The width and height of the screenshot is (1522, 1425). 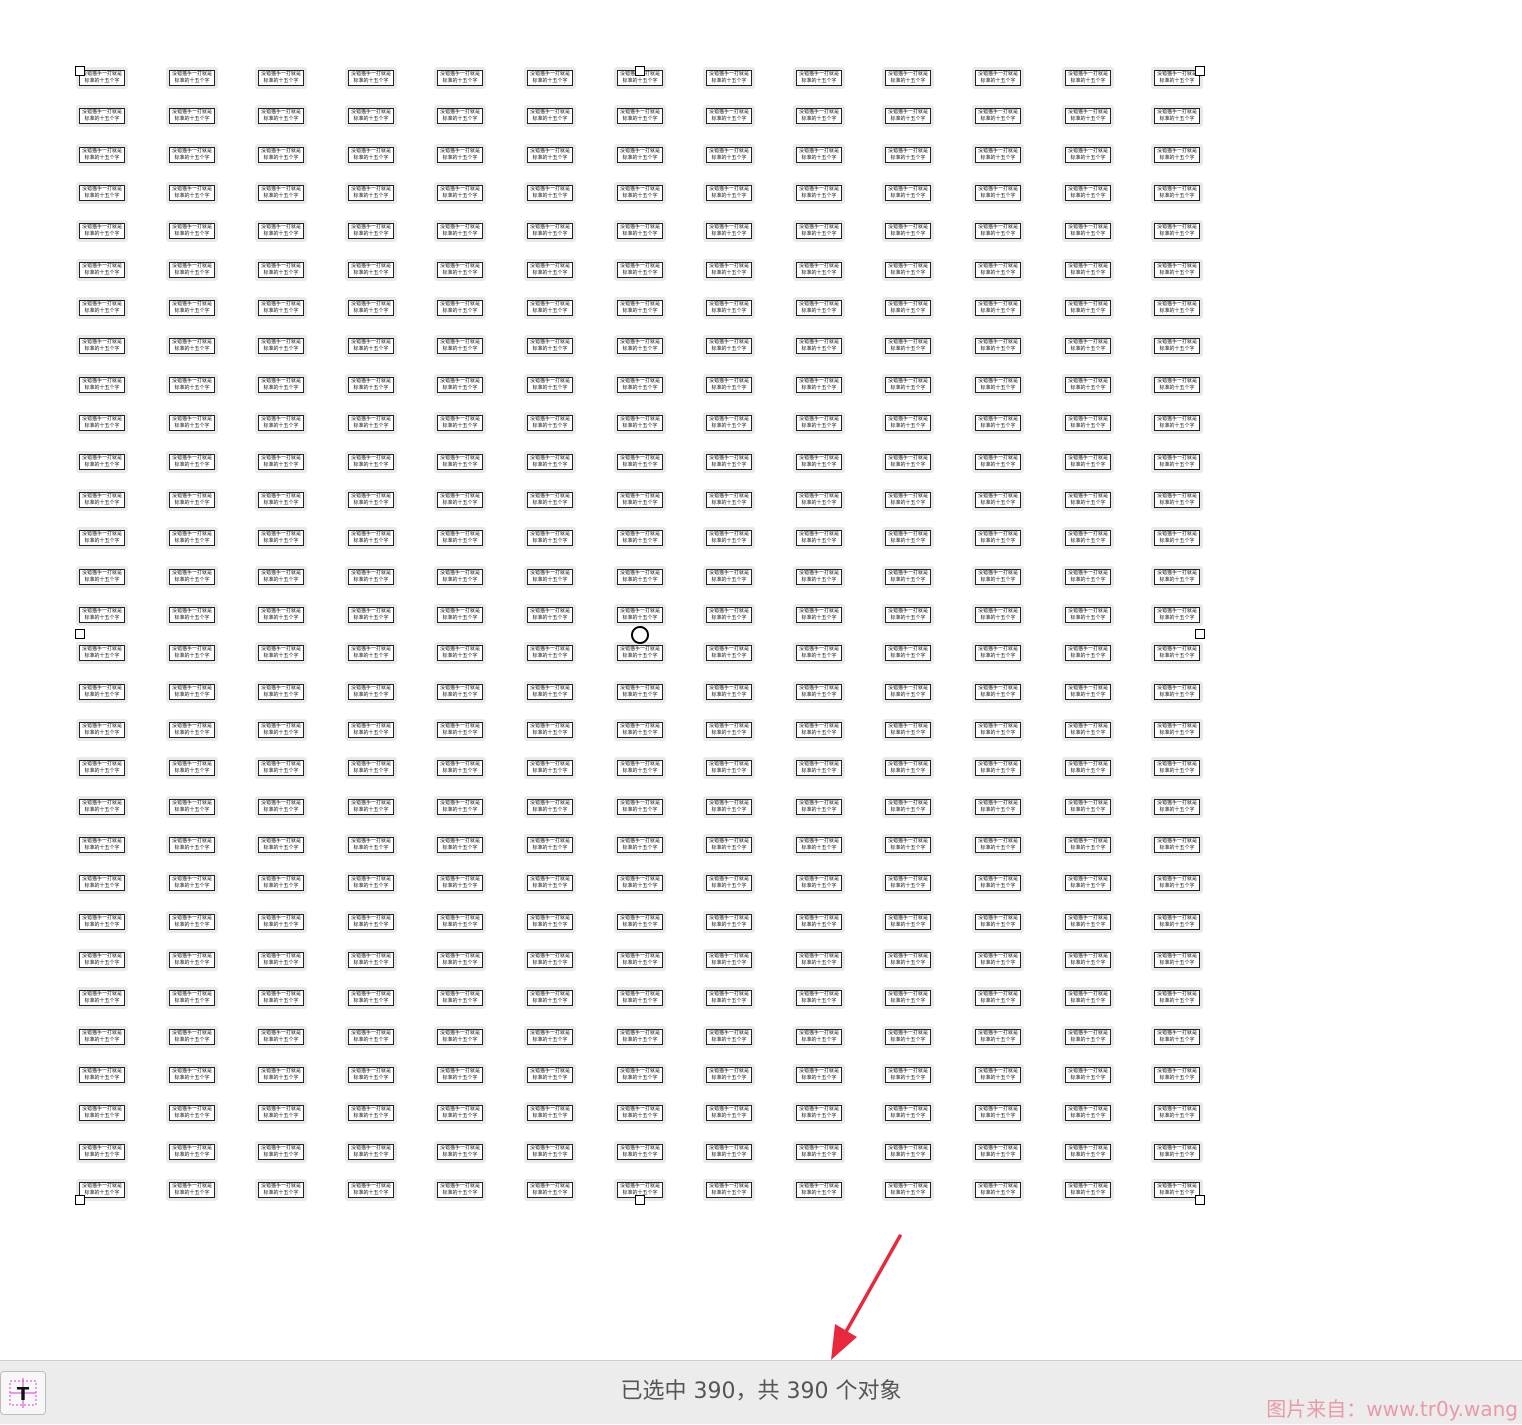 What do you see at coordinates (761, 1392) in the screenshot?
I see `status-bar: T 已选中 390，共 390 个对象 图片来自：www.tr0y.wang` at bounding box center [761, 1392].